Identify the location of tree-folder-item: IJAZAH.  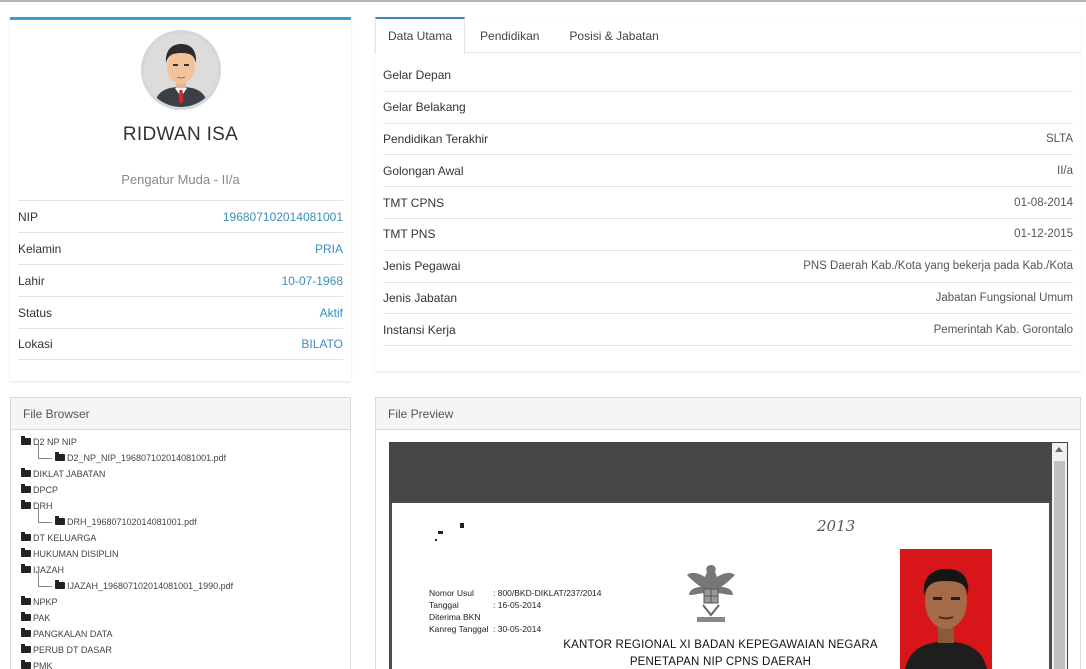
(181, 570).